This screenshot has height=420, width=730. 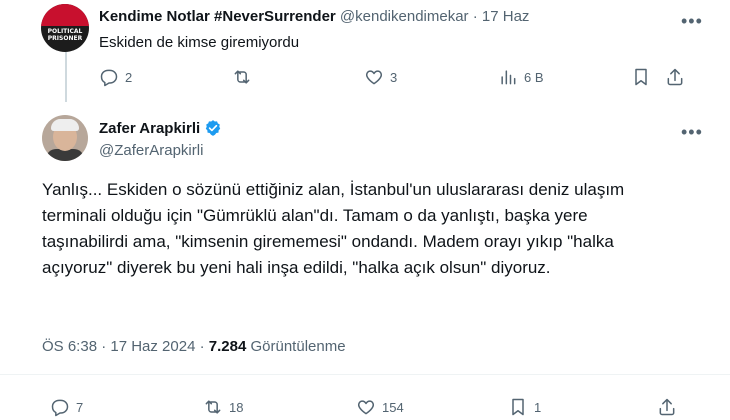 I want to click on verified-badge-icon, so click(x=213, y=128).